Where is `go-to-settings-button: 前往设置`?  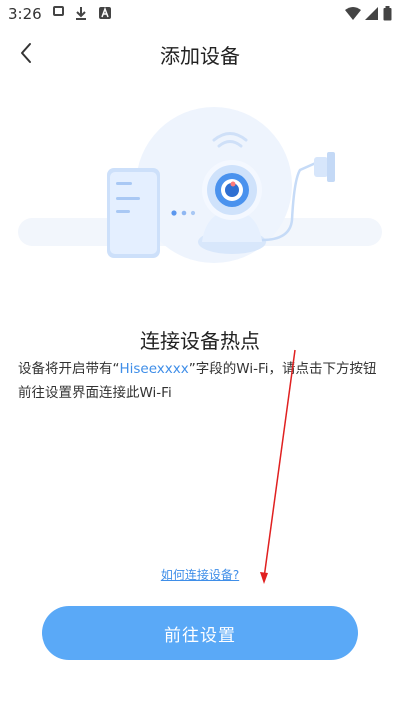
go-to-settings-button: 前往设置 is located at coordinates (200, 633).